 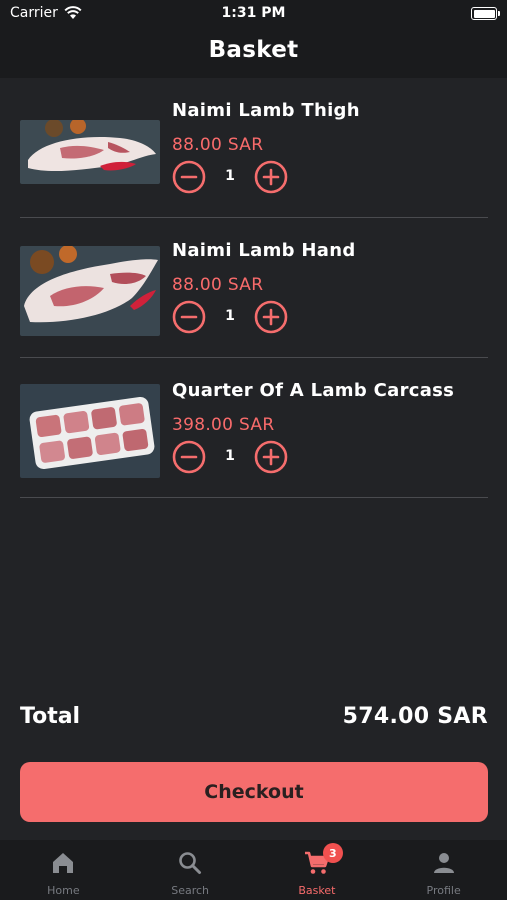 What do you see at coordinates (415, 716) in the screenshot?
I see `total-value: 574.00 SAR` at bounding box center [415, 716].